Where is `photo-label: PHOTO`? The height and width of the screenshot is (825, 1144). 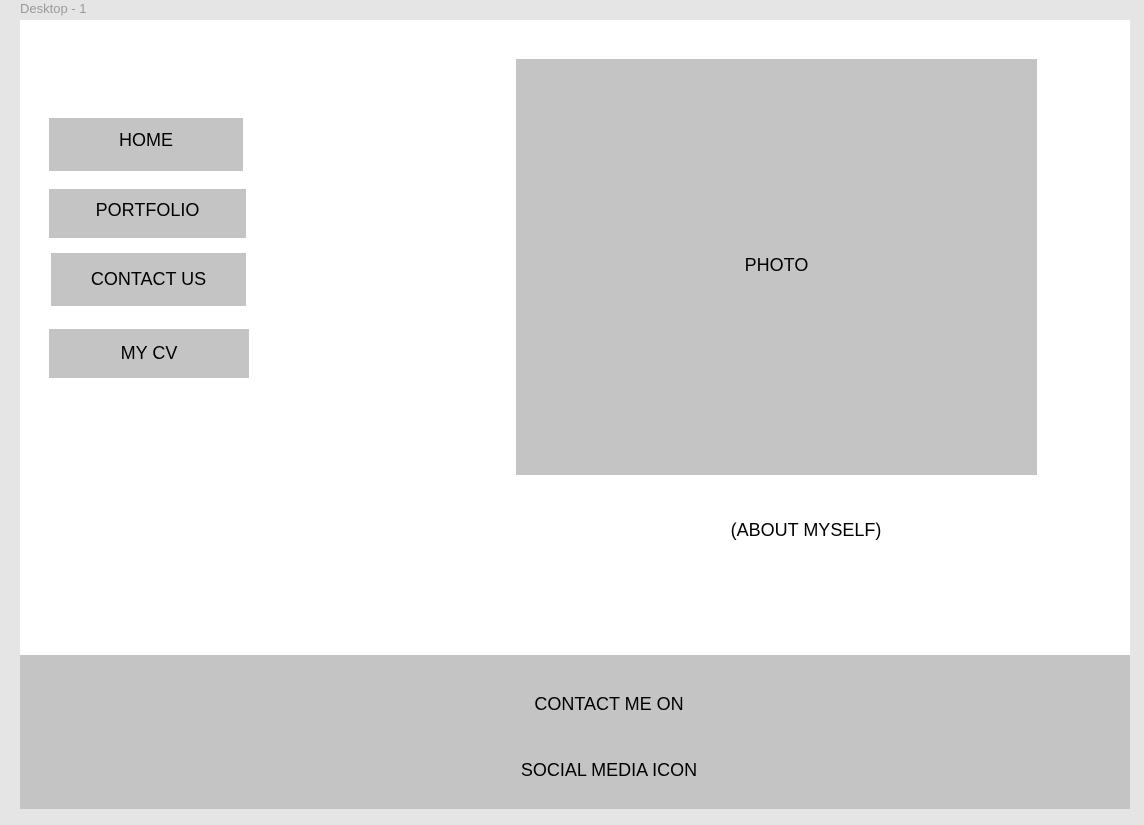
photo-label: PHOTO is located at coordinates (776, 264).